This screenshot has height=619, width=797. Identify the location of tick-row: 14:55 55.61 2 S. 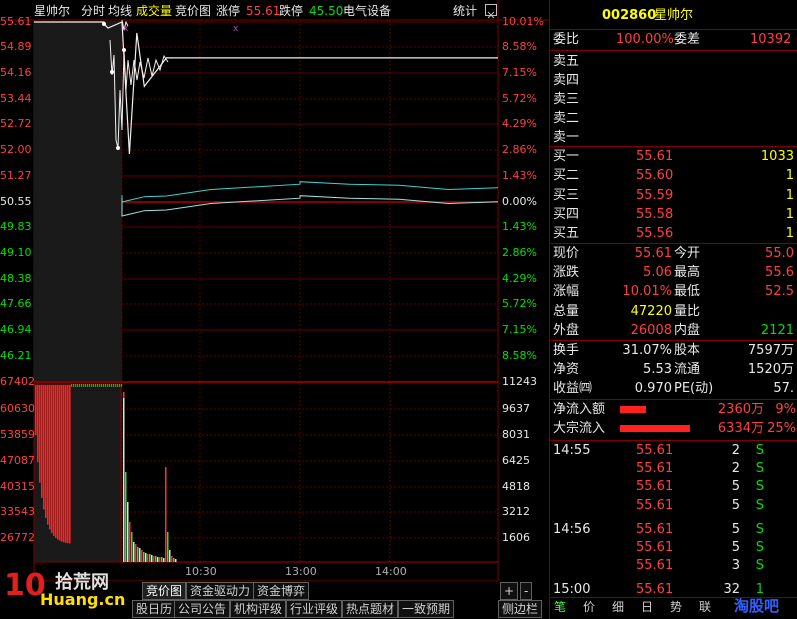
(673, 451).